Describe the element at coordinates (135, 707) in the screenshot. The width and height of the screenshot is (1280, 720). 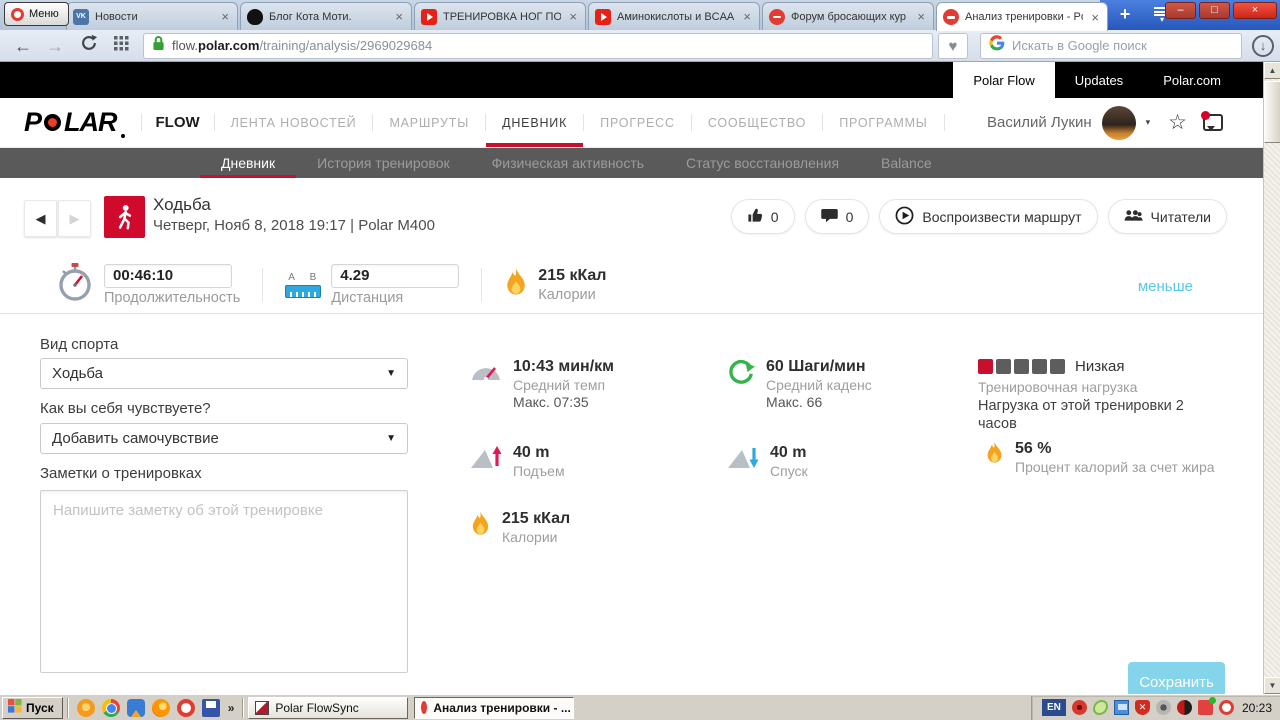
I see `ql-blue-app-icon` at that location.